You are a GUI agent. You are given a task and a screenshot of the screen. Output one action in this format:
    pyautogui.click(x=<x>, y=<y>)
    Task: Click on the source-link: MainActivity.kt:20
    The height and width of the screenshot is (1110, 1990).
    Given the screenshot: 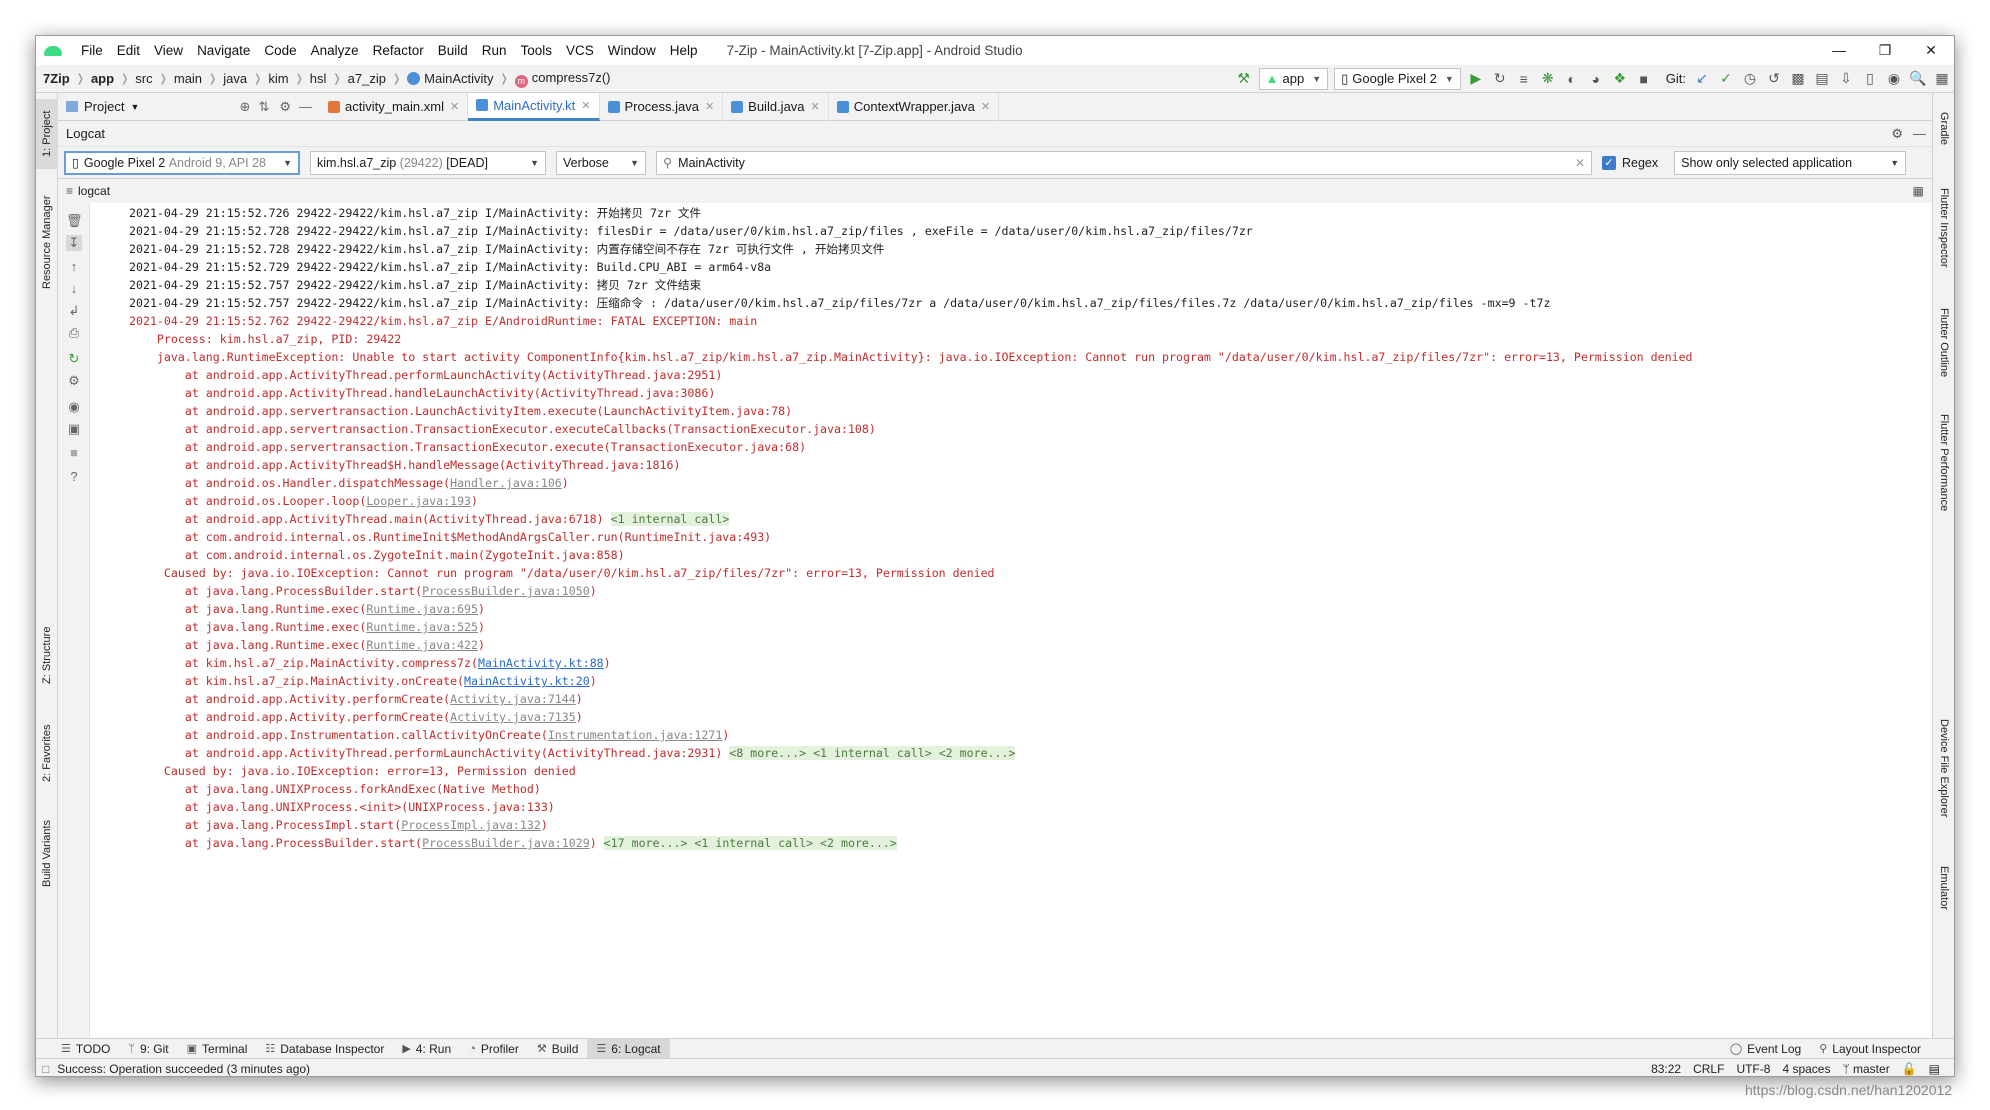 What is the action you would take?
    pyautogui.click(x=527, y=681)
    